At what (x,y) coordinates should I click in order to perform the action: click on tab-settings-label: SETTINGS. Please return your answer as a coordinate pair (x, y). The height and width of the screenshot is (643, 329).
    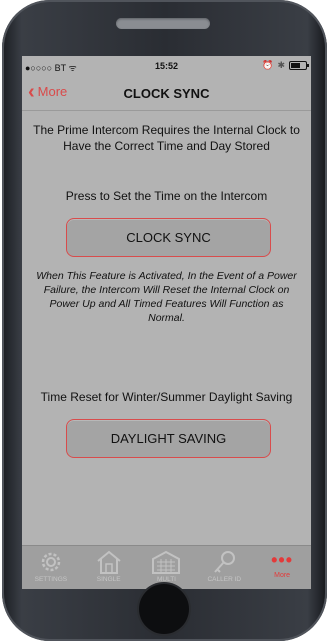
    Looking at the image, I should click on (51, 579).